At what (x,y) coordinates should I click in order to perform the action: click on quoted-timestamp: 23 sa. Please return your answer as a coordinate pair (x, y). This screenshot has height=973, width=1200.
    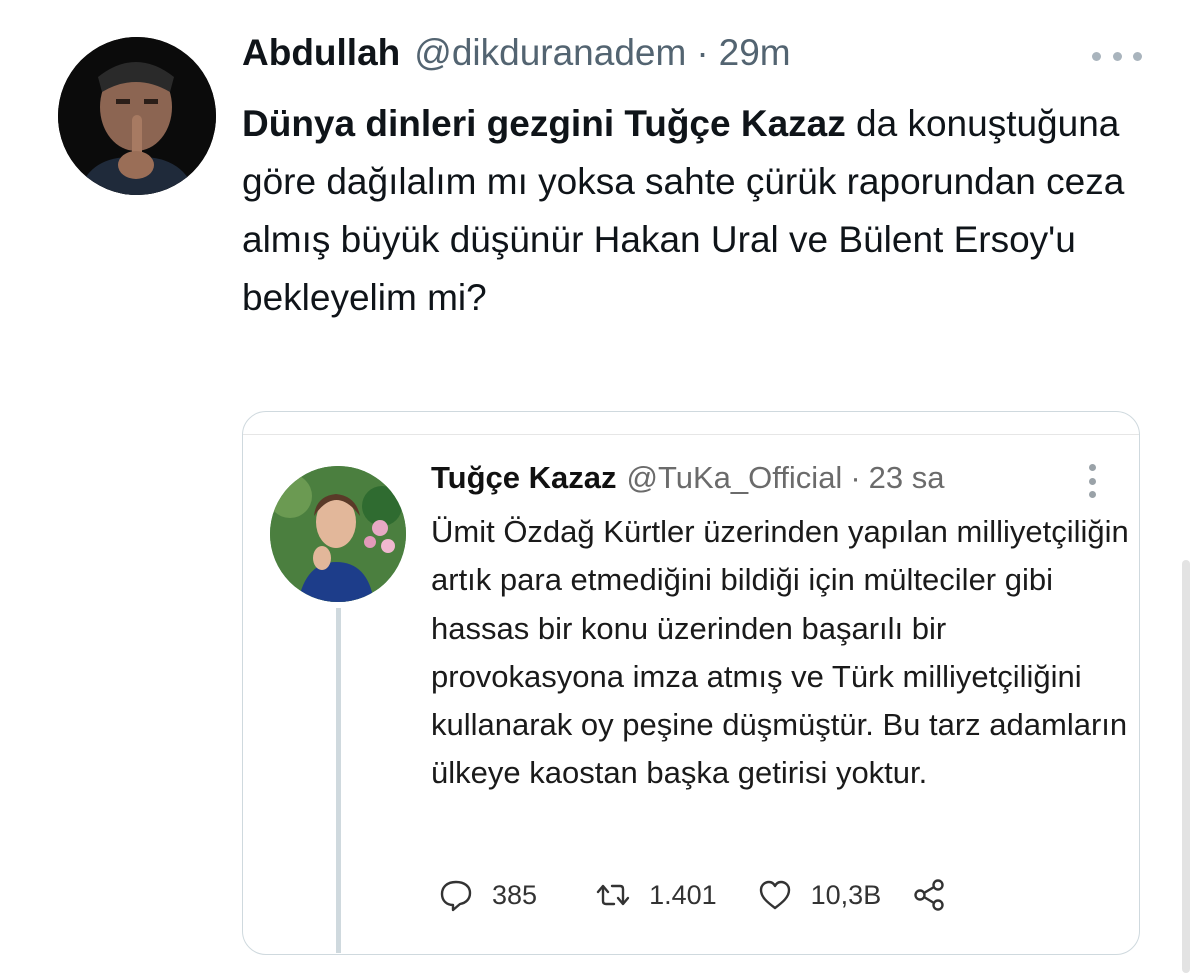
    Looking at the image, I should click on (906, 477).